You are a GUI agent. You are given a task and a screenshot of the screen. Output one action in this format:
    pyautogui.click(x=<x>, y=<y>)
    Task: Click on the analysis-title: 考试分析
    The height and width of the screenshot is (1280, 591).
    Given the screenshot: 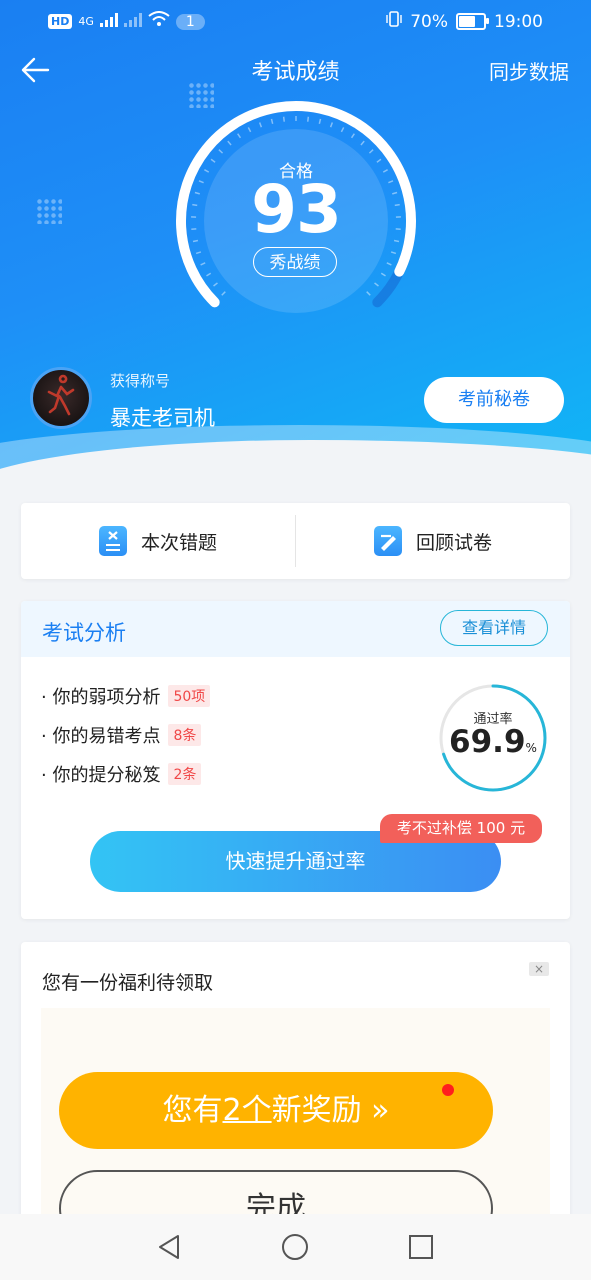 What is the action you would take?
    pyautogui.click(x=84, y=633)
    